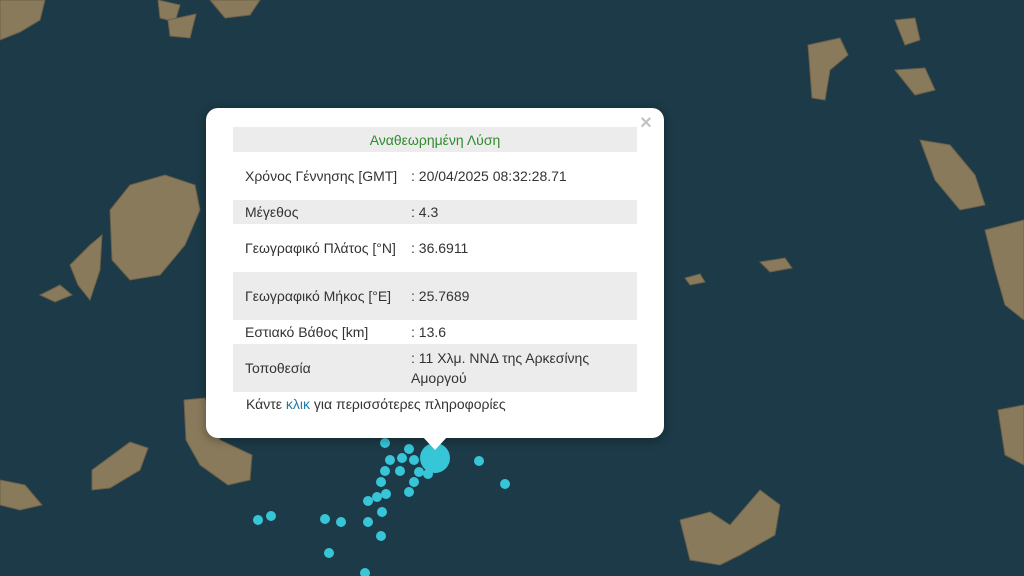 Image resolution: width=1024 pixels, height=576 pixels. What do you see at coordinates (440, 248) in the screenshot?
I see `value-latitude: : 36.6911` at bounding box center [440, 248].